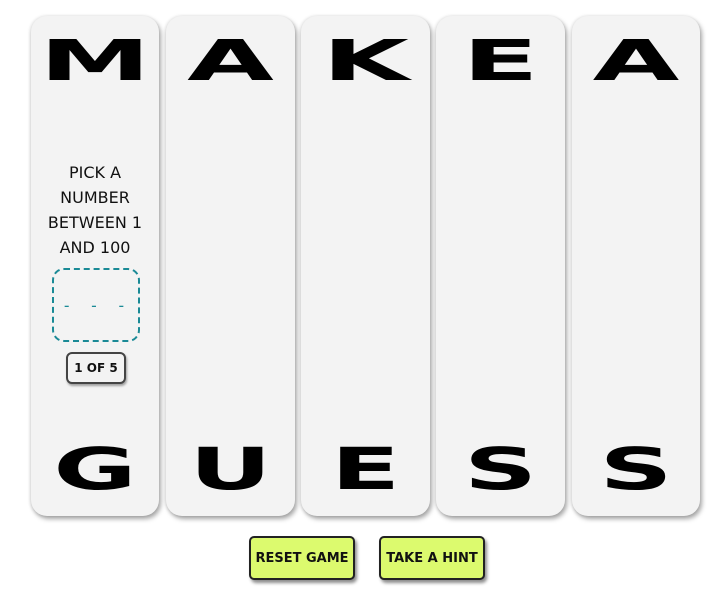  Describe the element at coordinates (95, 197) in the screenshot. I see `prompt-line: NUMBER` at that location.